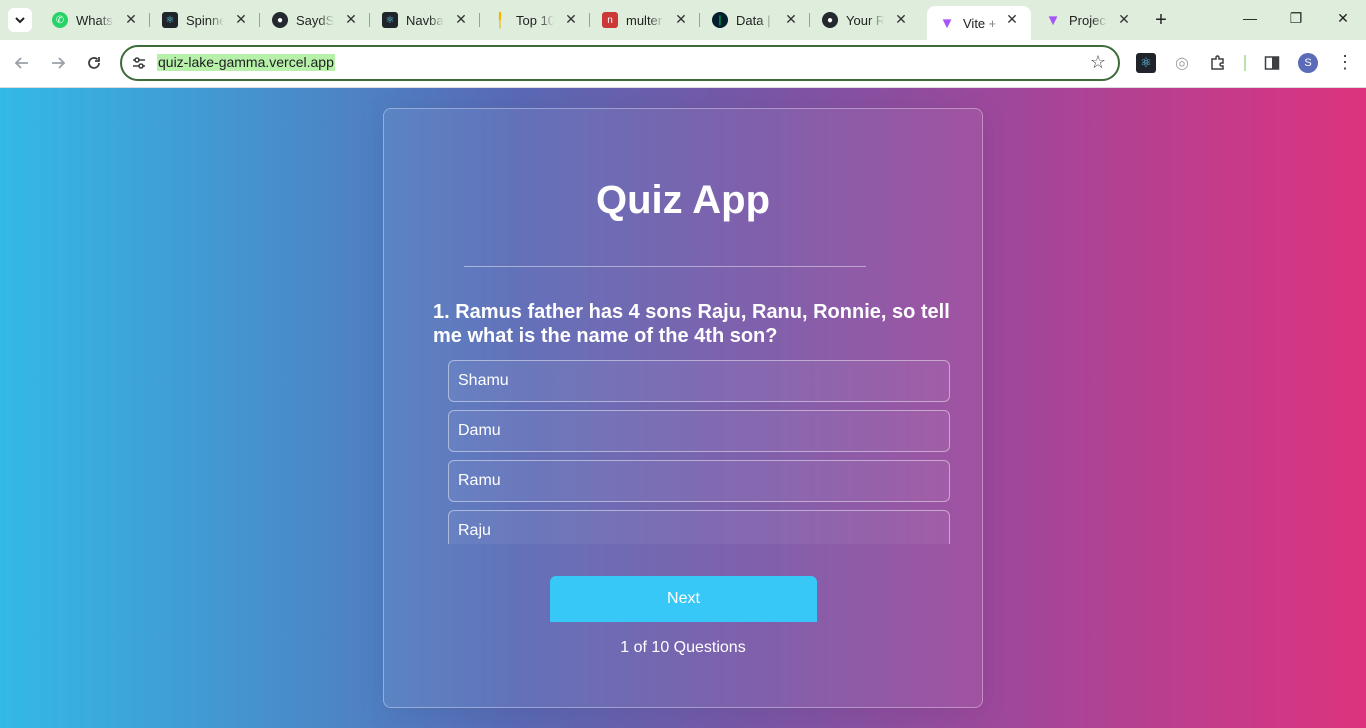  Describe the element at coordinates (720, 20) in the screenshot. I see `mongodb-icon: ❘` at that location.